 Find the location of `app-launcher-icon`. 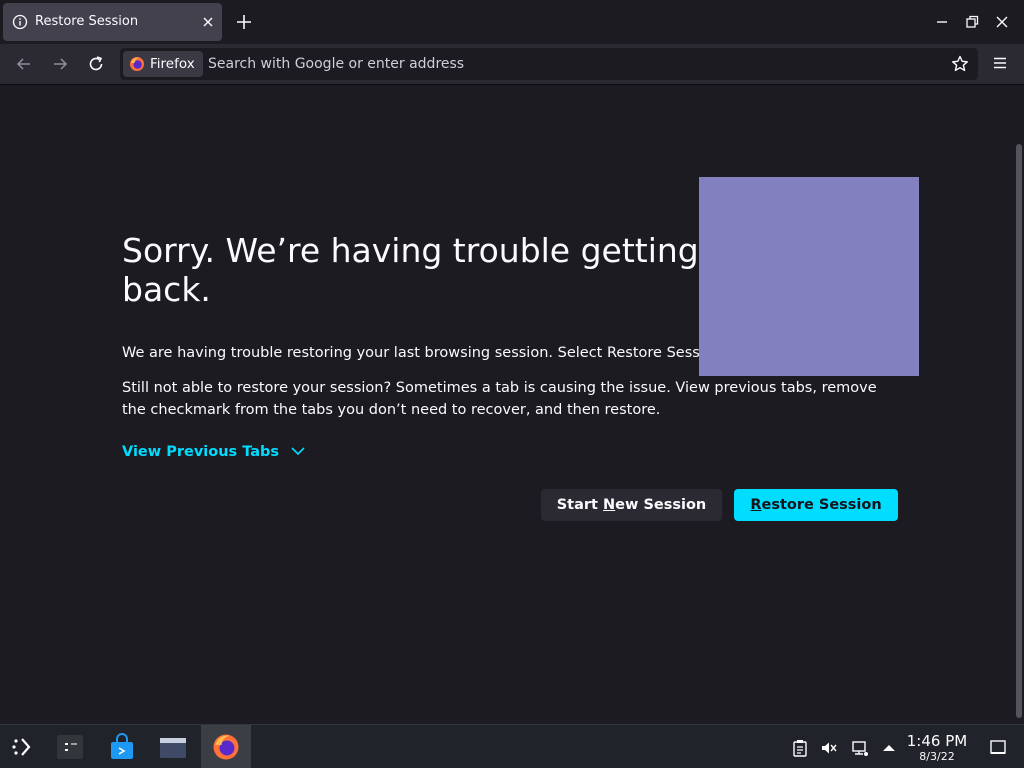

app-launcher-icon is located at coordinates (22, 747).